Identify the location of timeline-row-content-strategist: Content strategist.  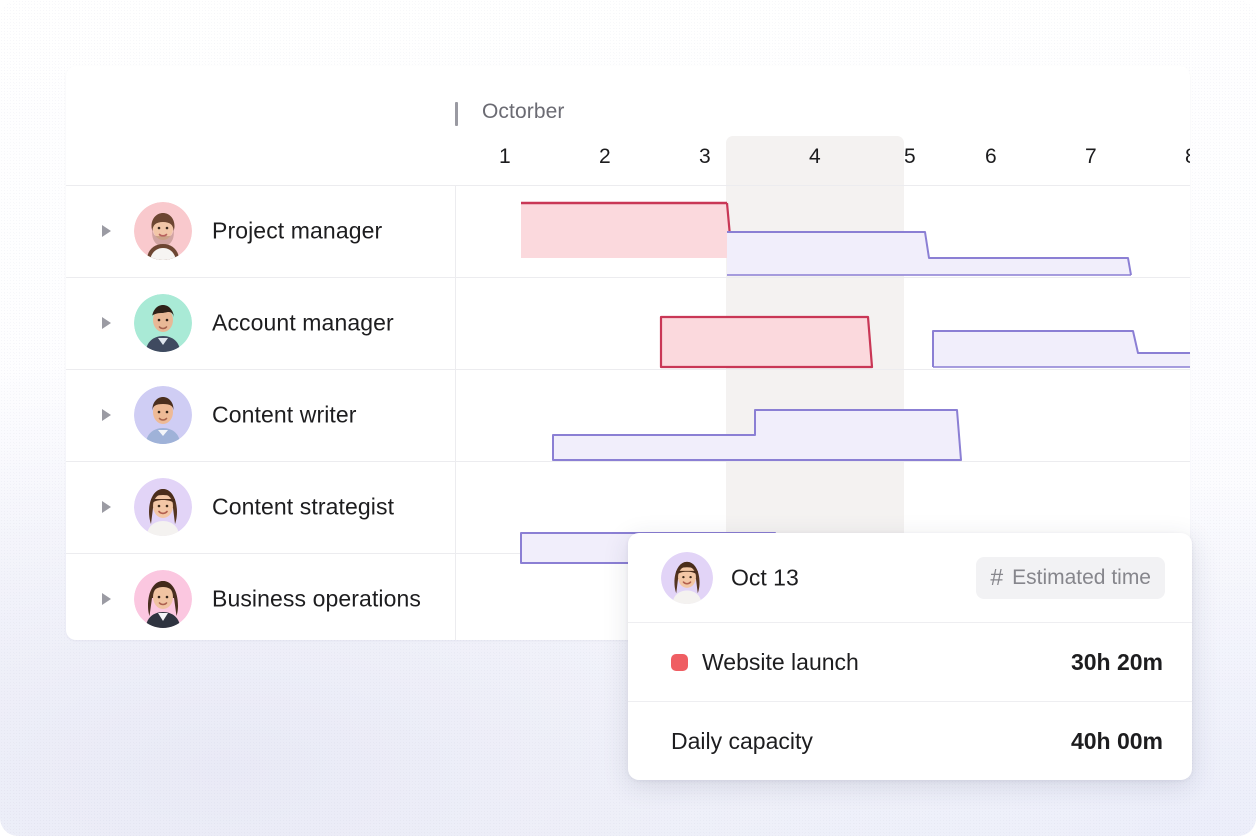
(260, 507).